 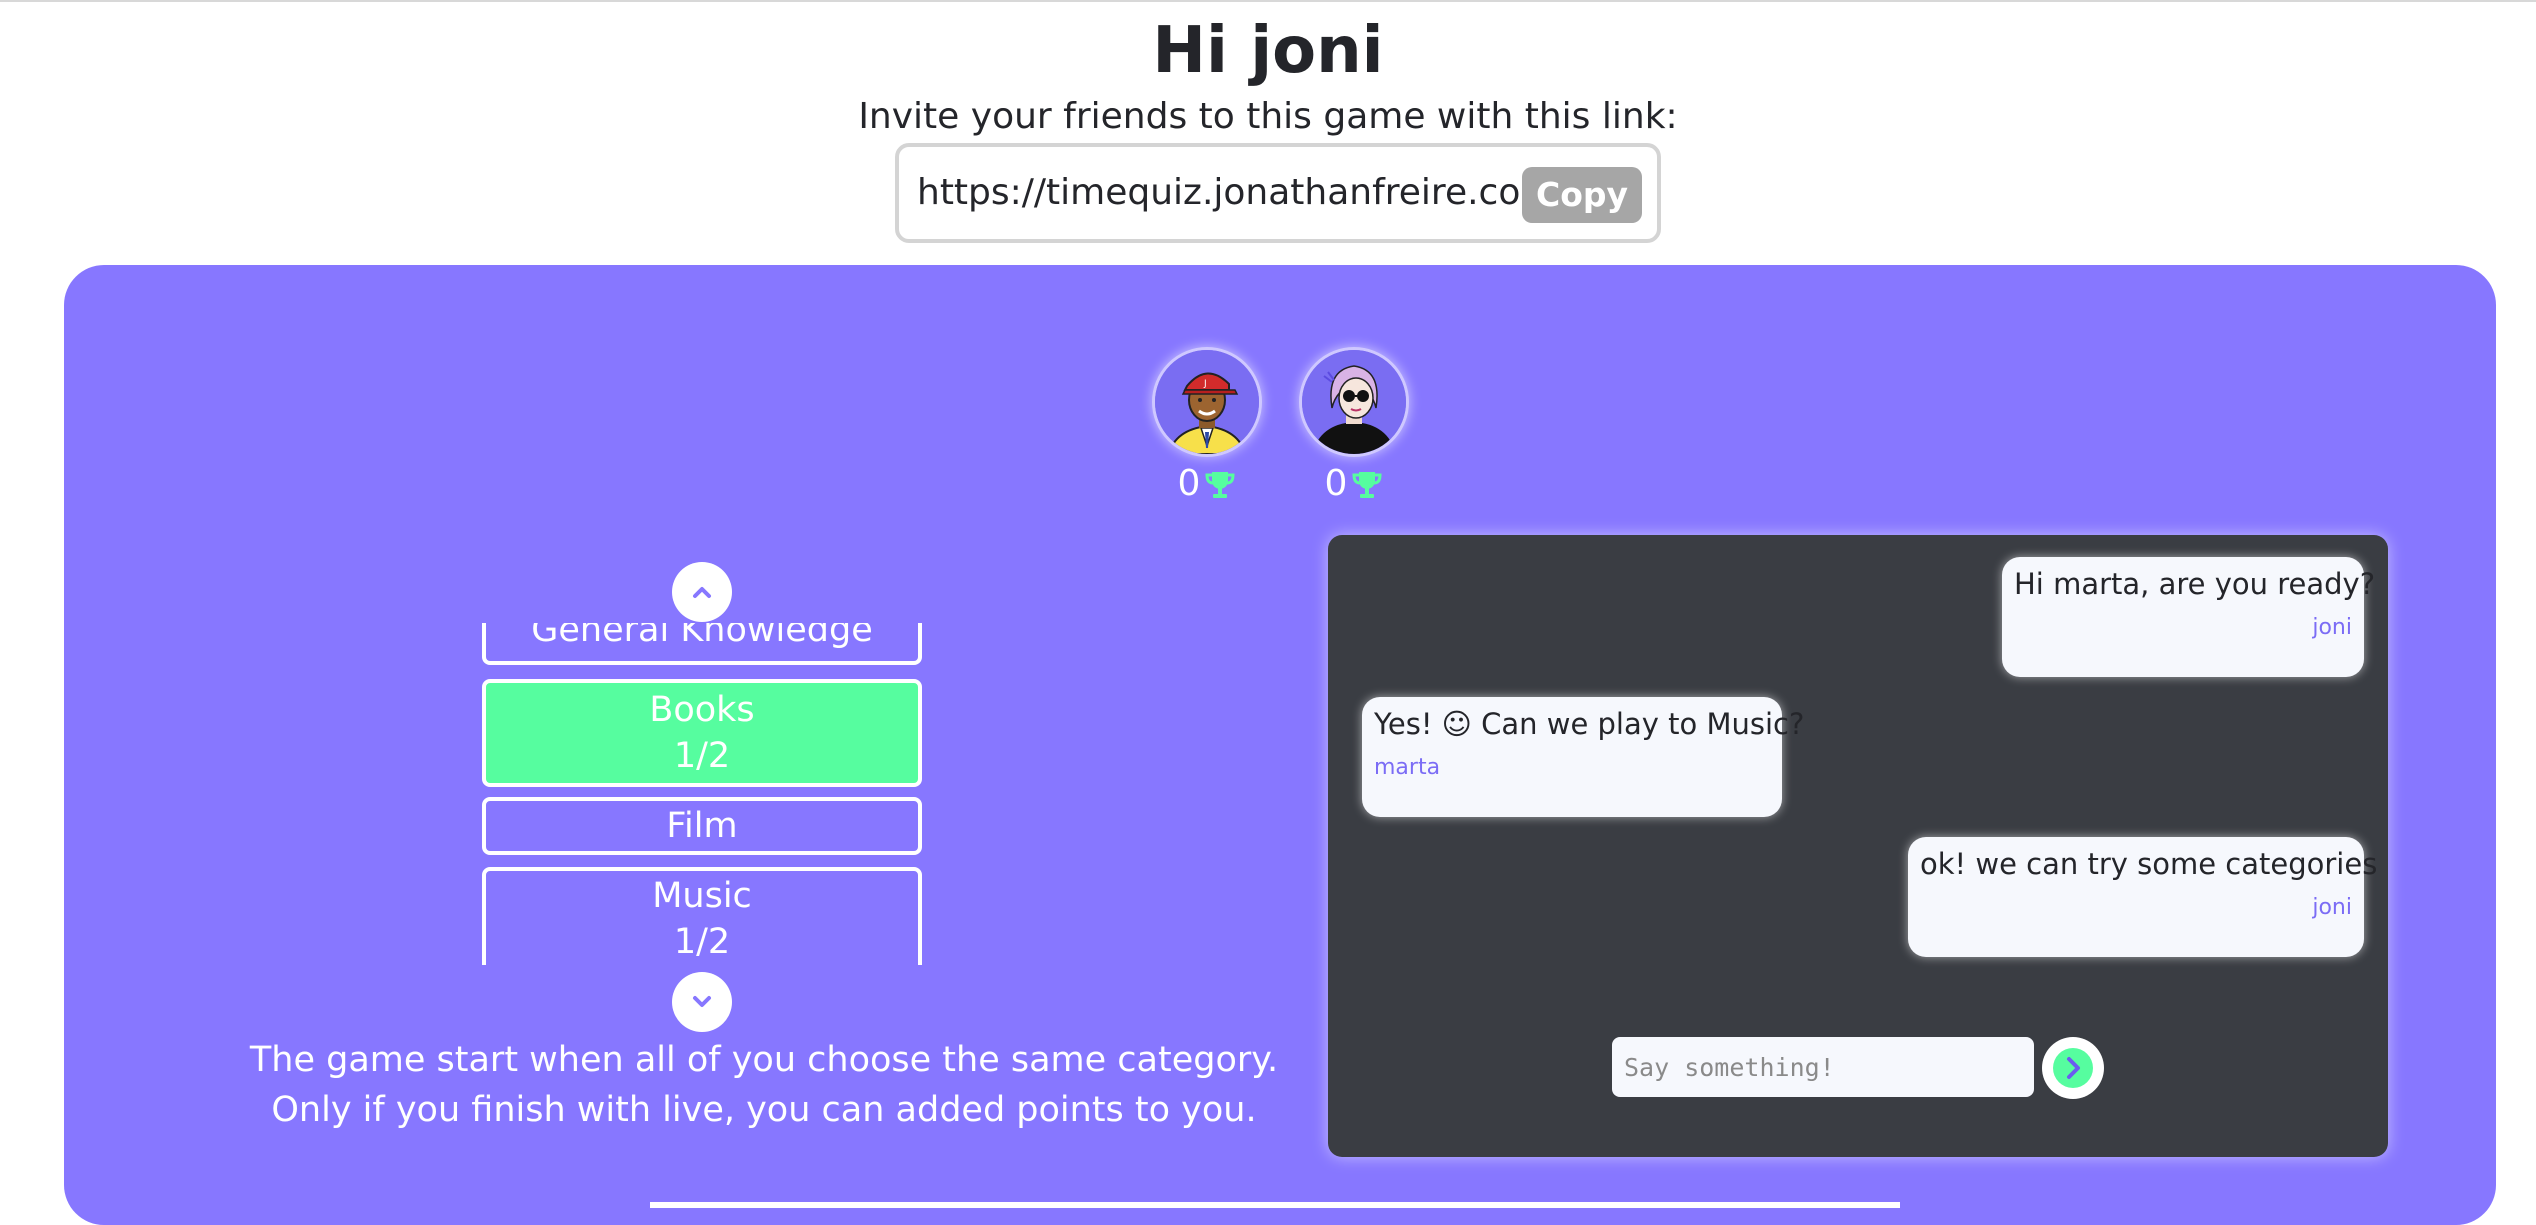 What do you see at coordinates (2143, 897) in the screenshot?
I see `chat-message: ok! we can try some categories joni` at bounding box center [2143, 897].